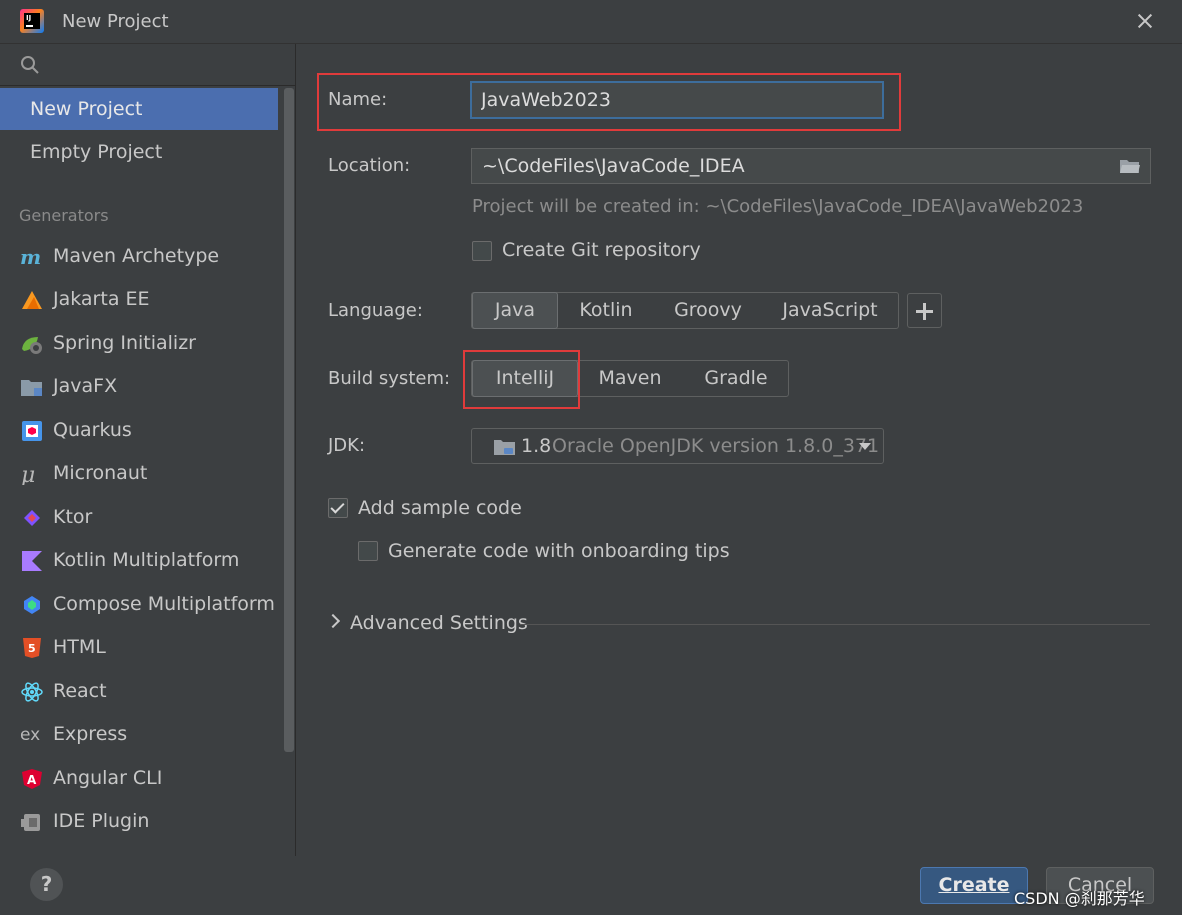 This screenshot has height=915, width=1182. I want to click on build-system-label: Build system:, so click(389, 378).